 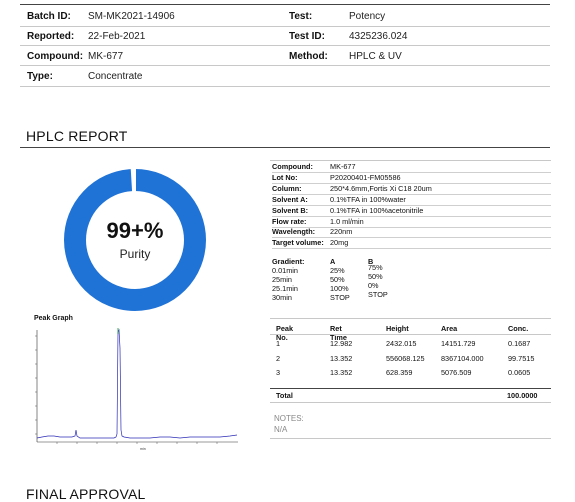 What do you see at coordinates (308, 56) in the screenshot?
I see `method-label: Method:` at bounding box center [308, 56].